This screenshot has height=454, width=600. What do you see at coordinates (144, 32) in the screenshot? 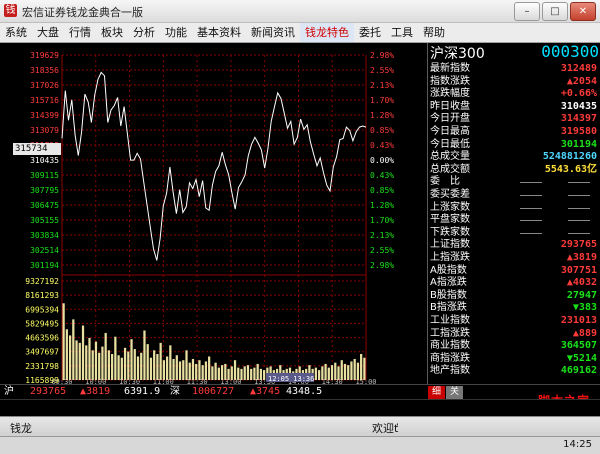
I see `menu-analysis: 分析` at bounding box center [144, 32].